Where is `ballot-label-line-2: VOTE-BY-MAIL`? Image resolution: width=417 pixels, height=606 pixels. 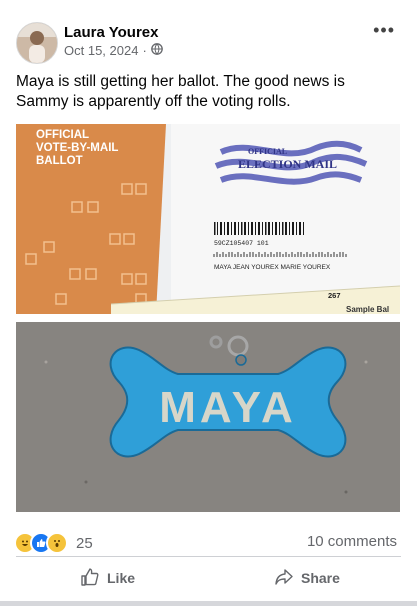 ballot-label-line-2: VOTE-BY-MAIL is located at coordinates (77, 148).